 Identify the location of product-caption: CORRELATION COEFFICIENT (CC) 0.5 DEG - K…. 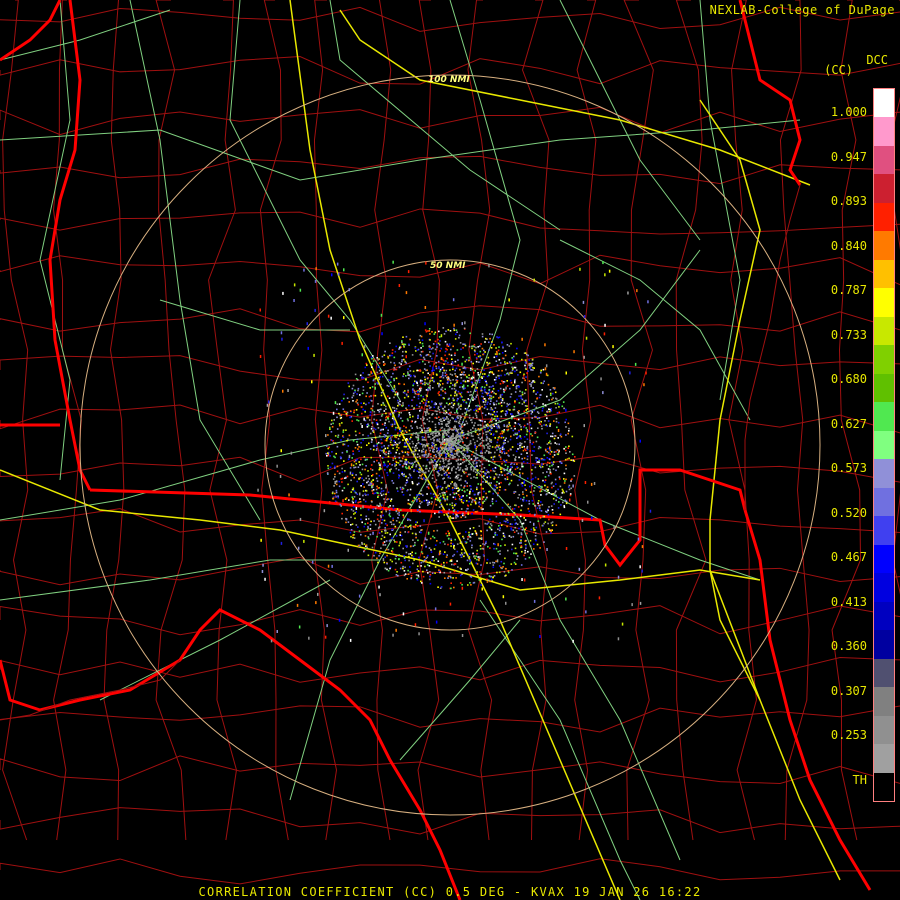
(450, 892).